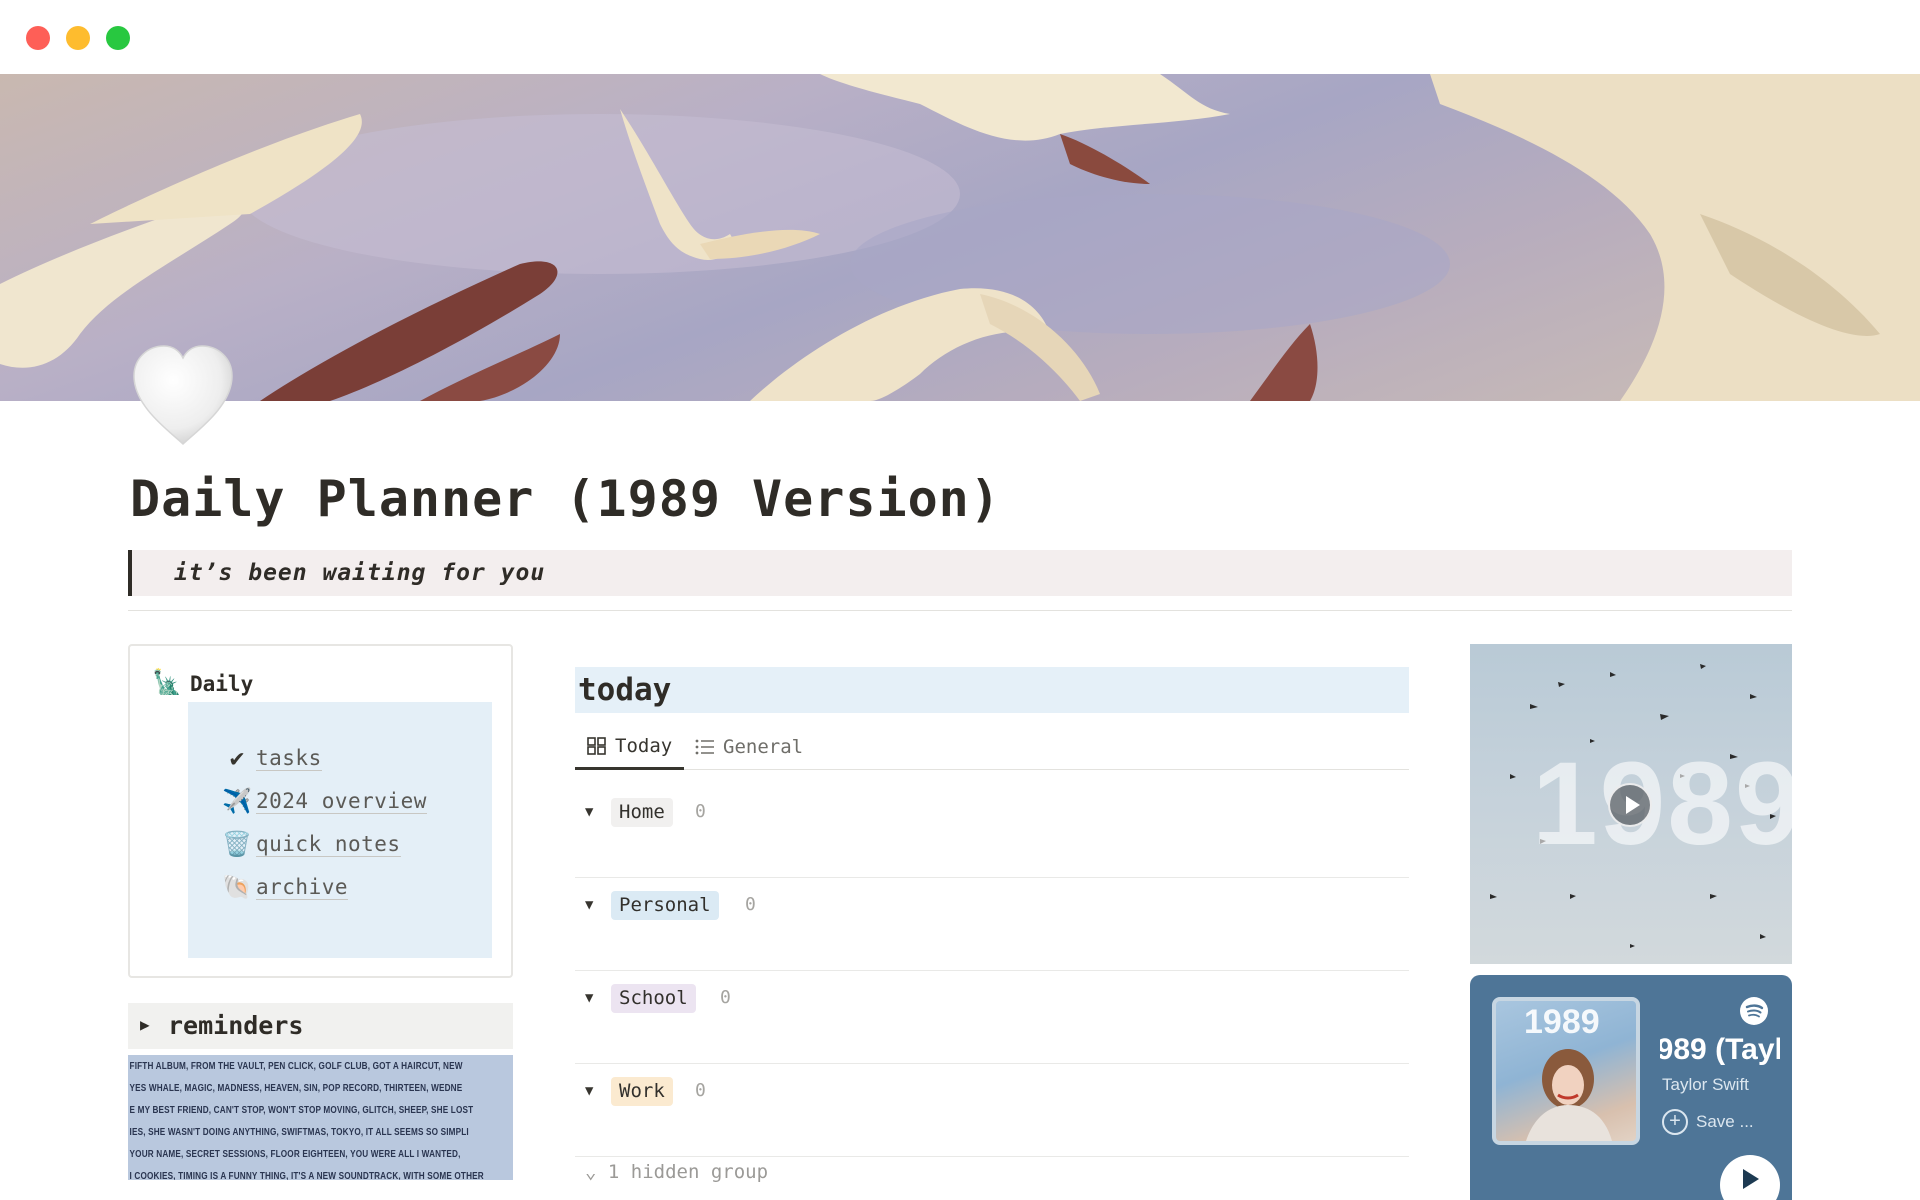 The width and height of the screenshot is (1920, 1200). I want to click on track-title: 1989 (Taylor's Version), so click(1720, 1050).